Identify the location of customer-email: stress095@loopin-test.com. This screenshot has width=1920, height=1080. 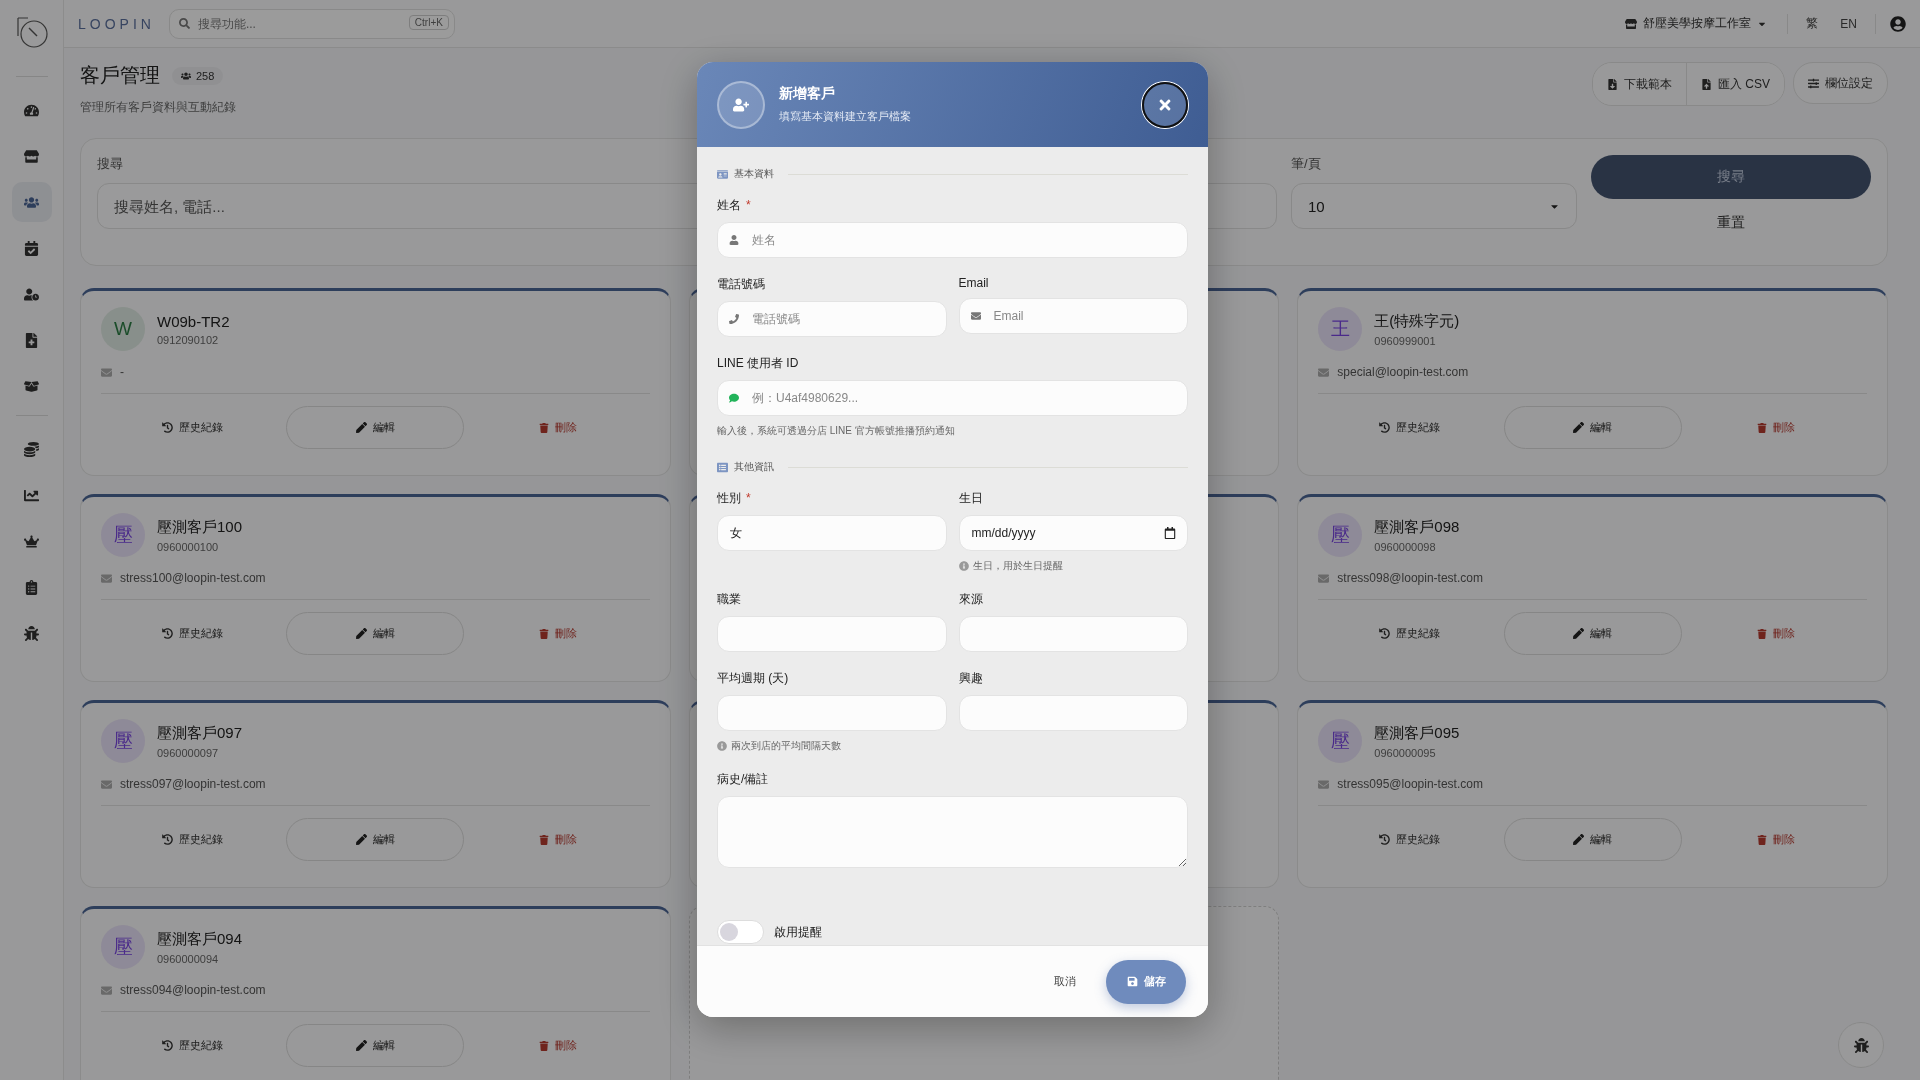
(1410, 784).